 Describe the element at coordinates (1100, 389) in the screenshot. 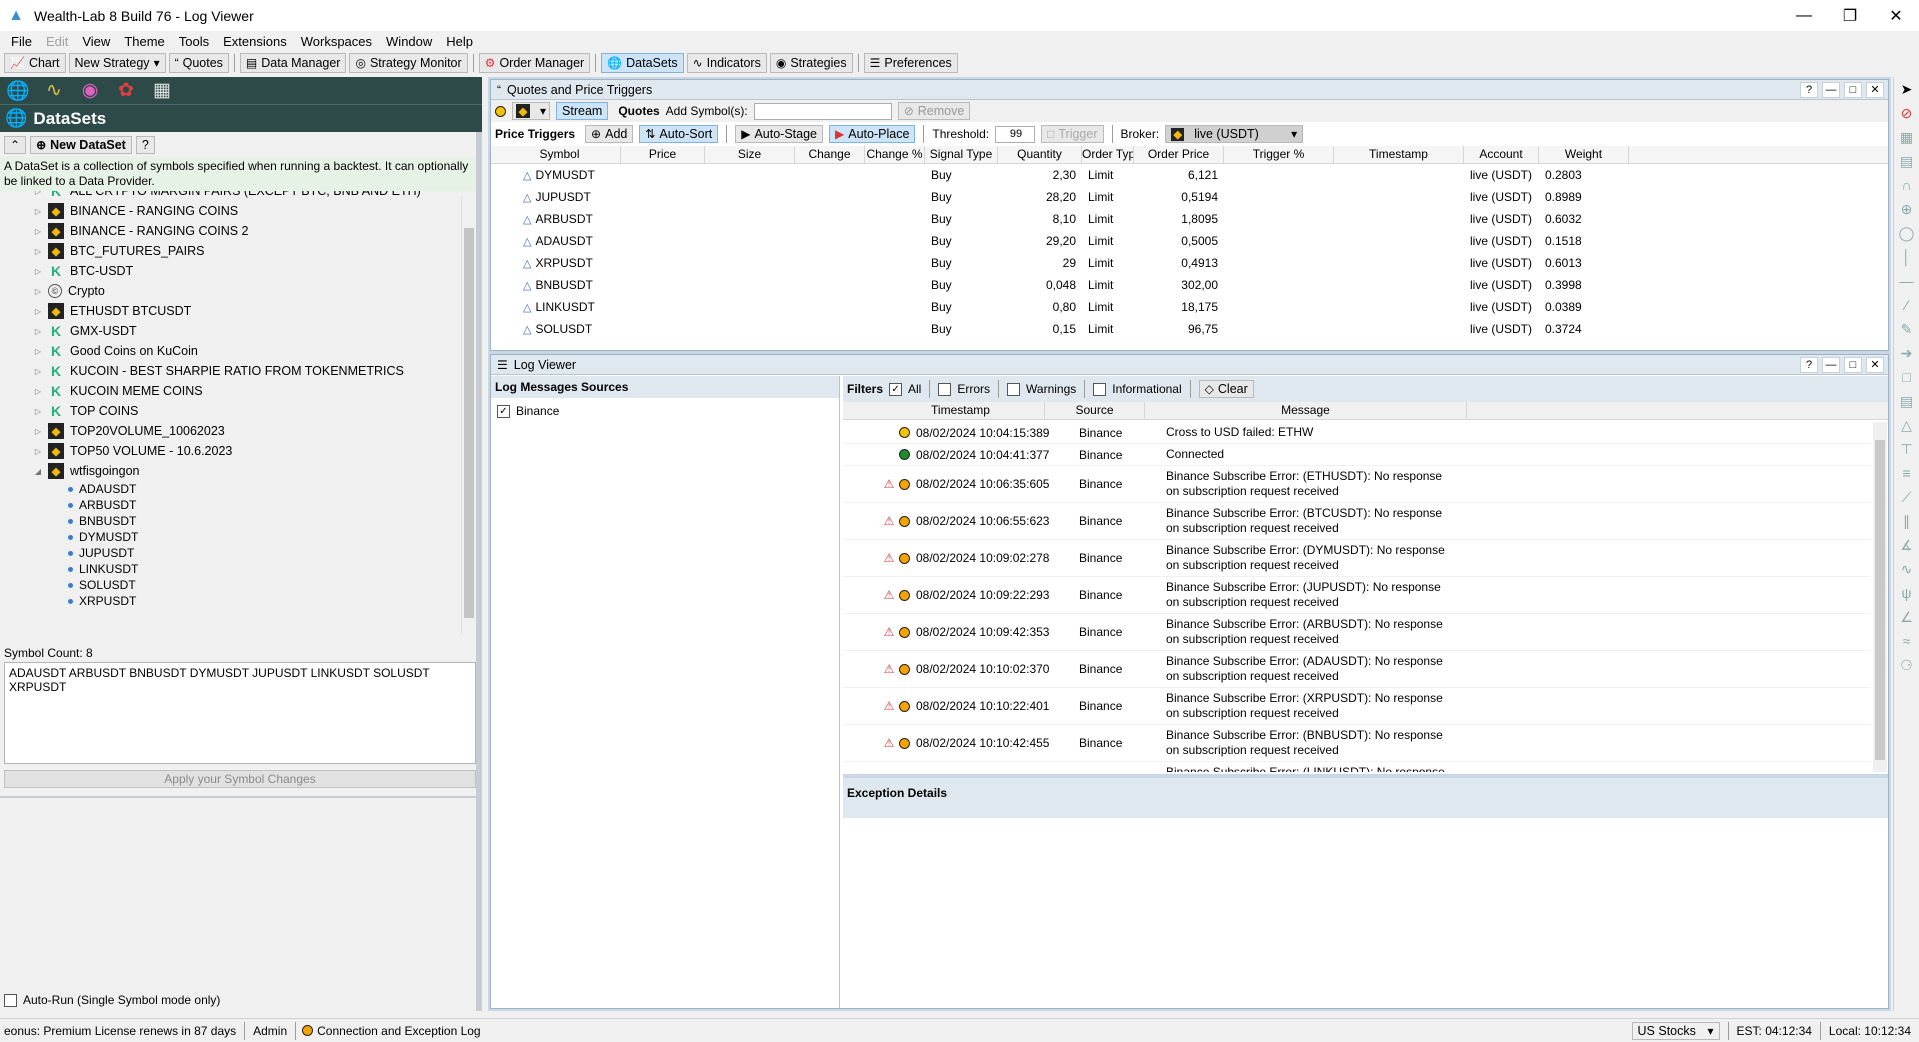

I see `informational-checkbox` at that location.